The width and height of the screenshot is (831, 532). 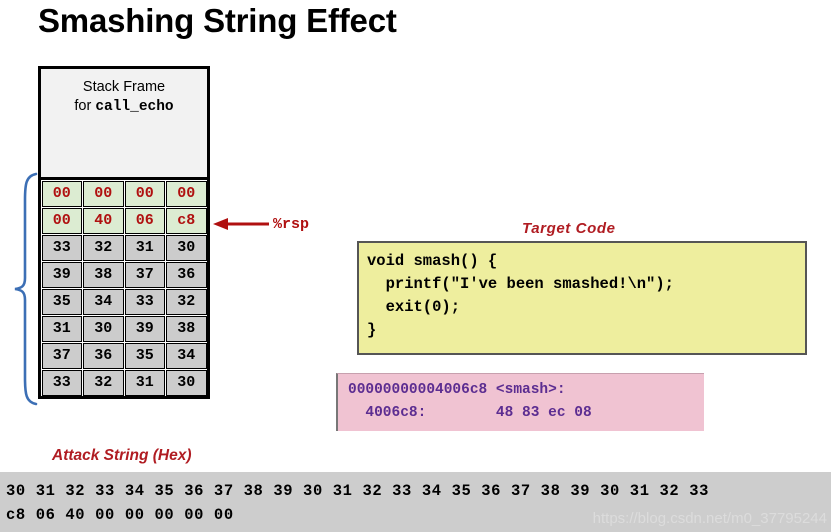 I want to click on stack-frame-title-line2: for call_echo, so click(x=124, y=107).